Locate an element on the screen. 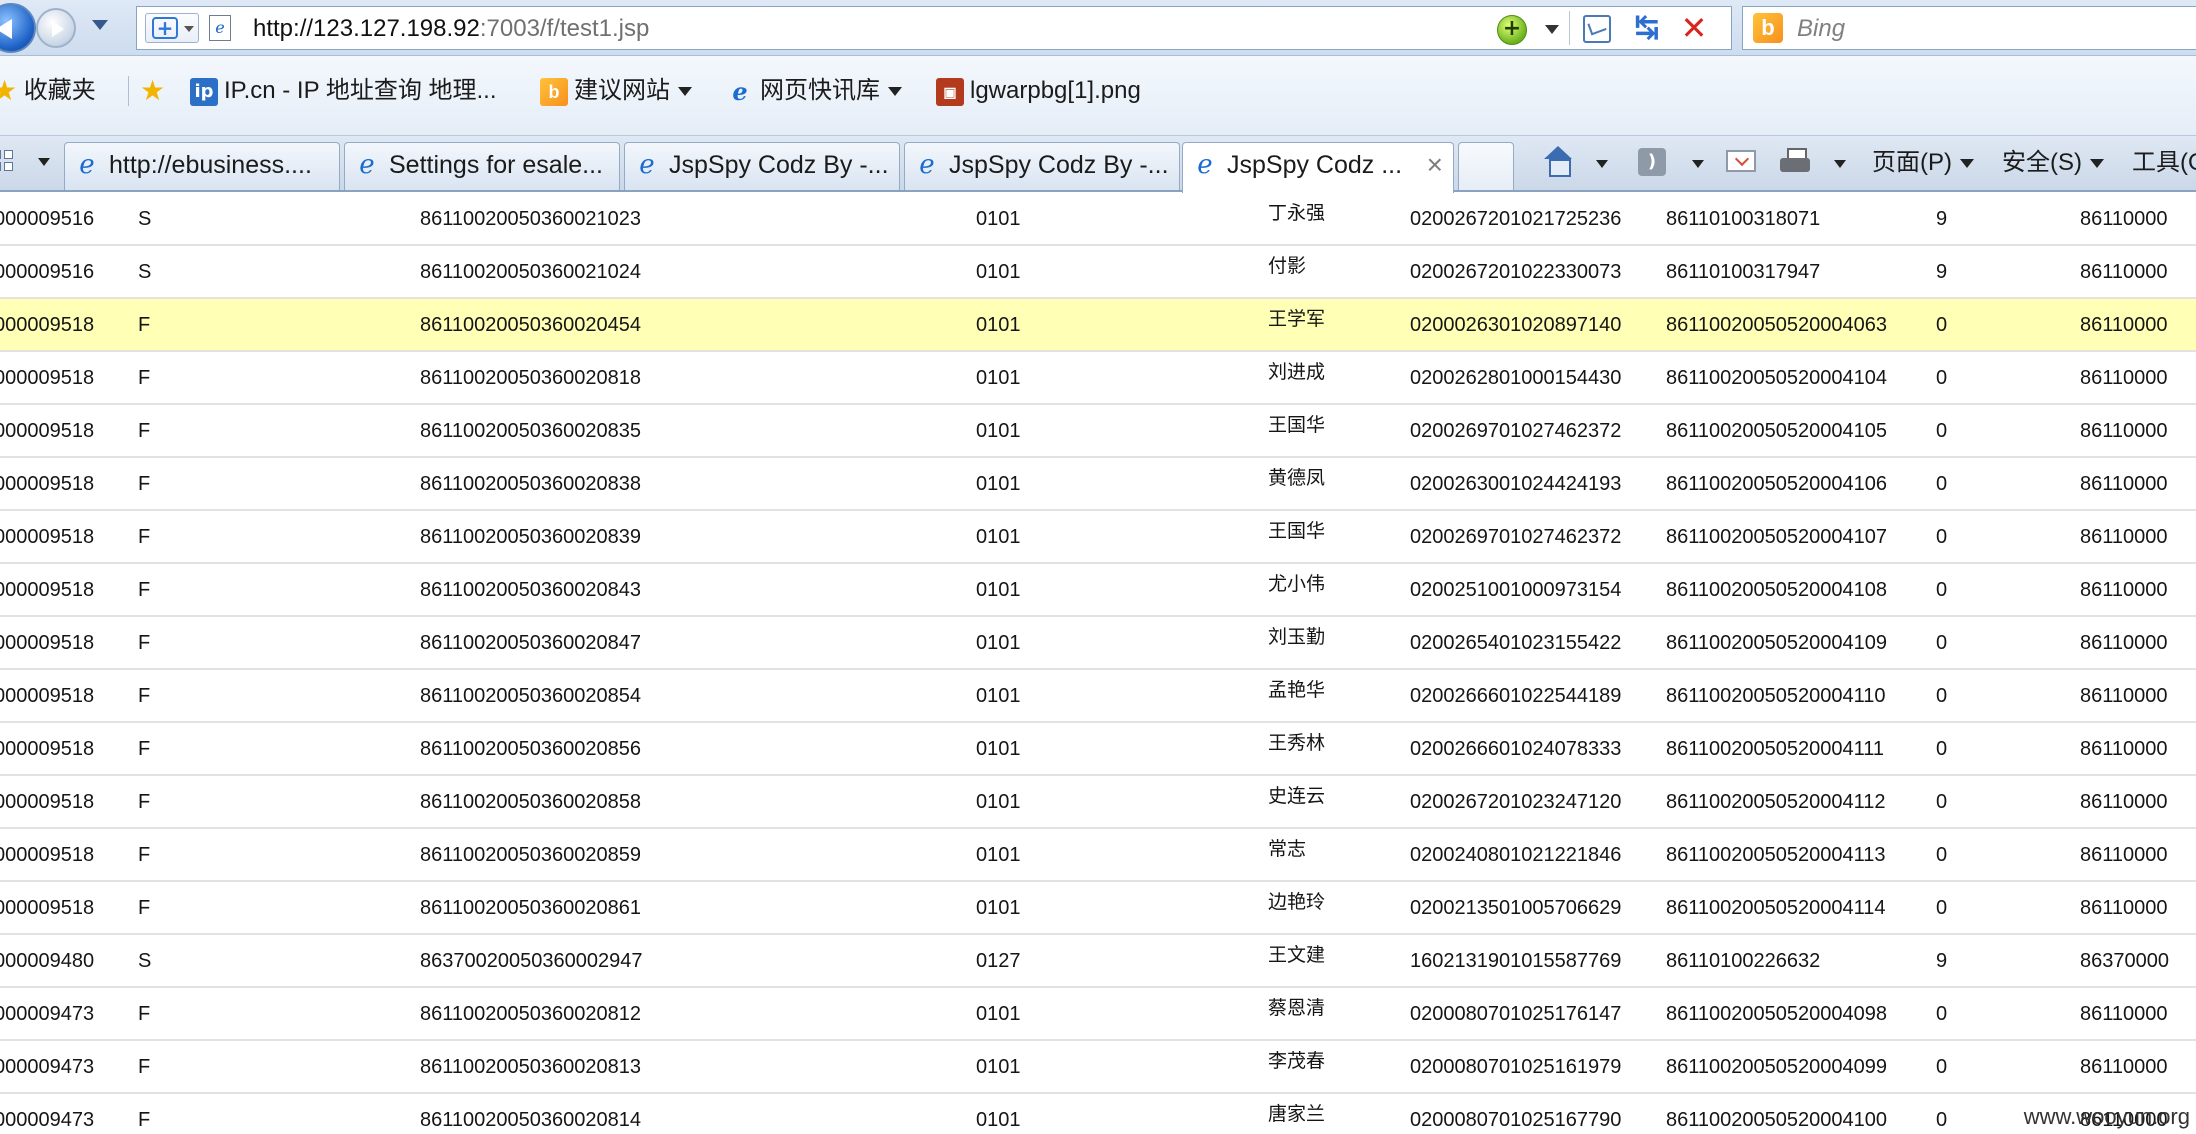  tab-jspspy-active: e JspSpy Codz ... × is located at coordinates (1318, 168).